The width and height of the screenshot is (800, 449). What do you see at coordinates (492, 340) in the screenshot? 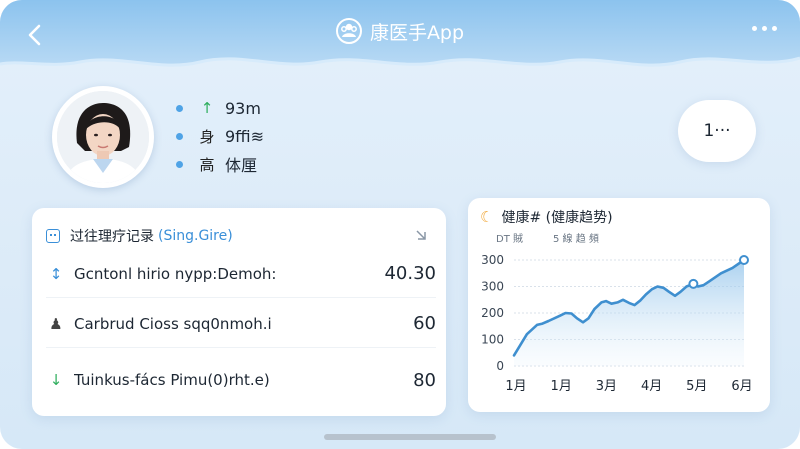
I see `y-tick-label: 100` at bounding box center [492, 340].